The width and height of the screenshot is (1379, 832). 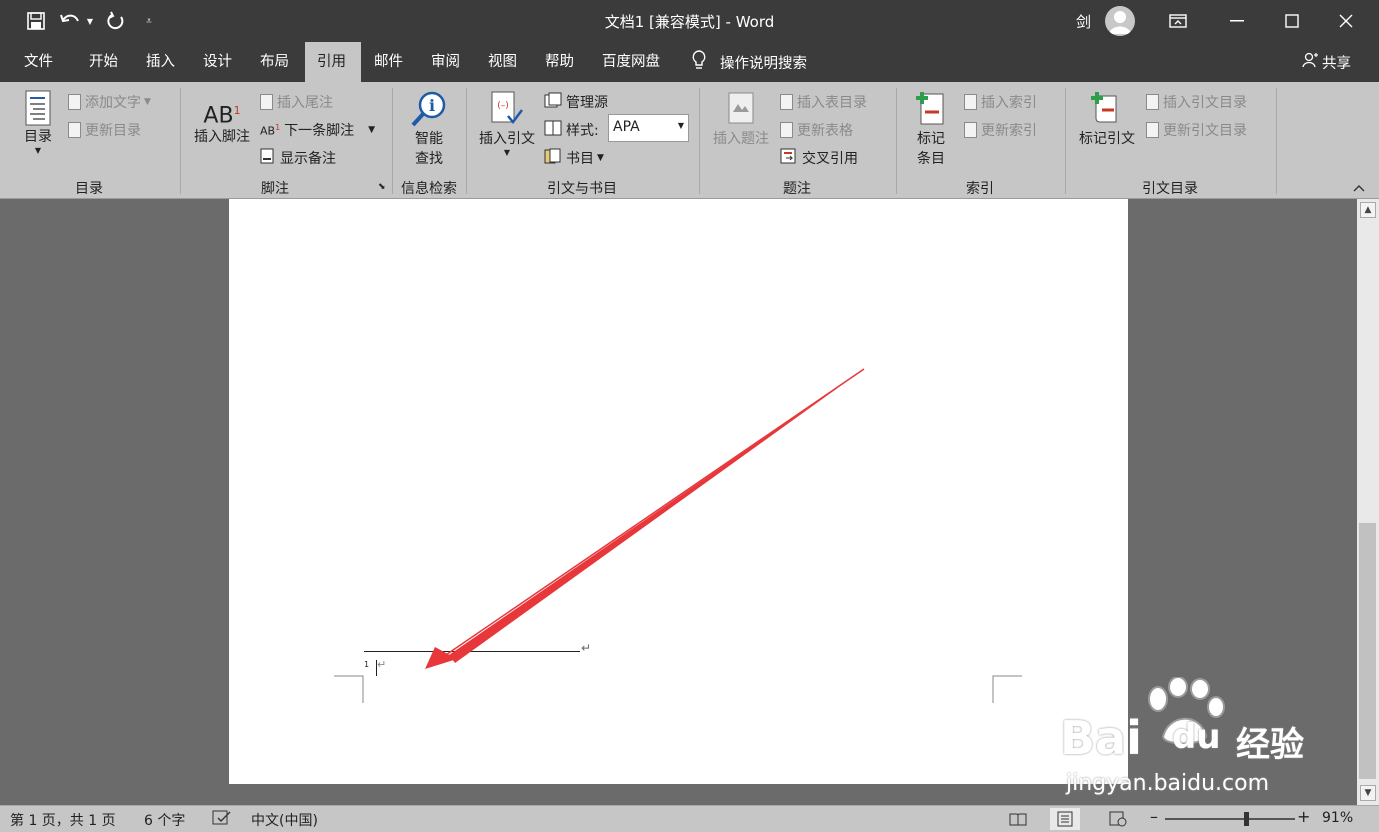 What do you see at coordinates (38, 108) in the screenshot?
I see `toc-icon` at bounding box center [38, 108].